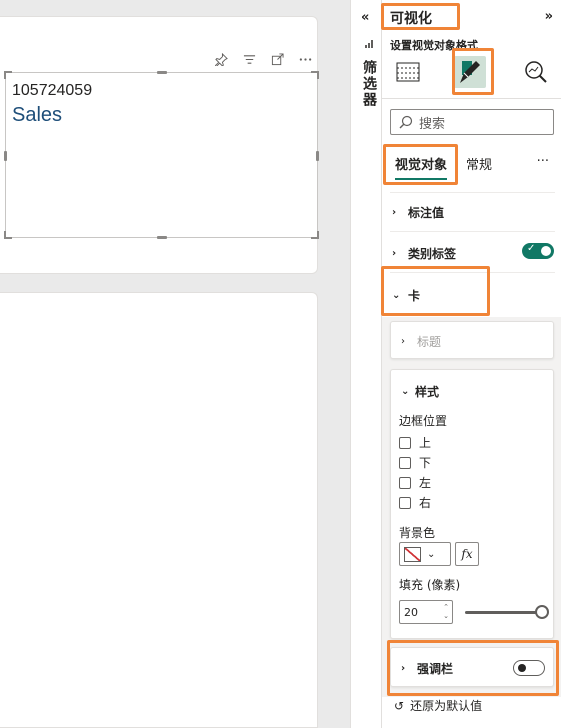 The height and width of the screenshot is (728, 561). I want to click on analytics-icon, so click(536, 72).